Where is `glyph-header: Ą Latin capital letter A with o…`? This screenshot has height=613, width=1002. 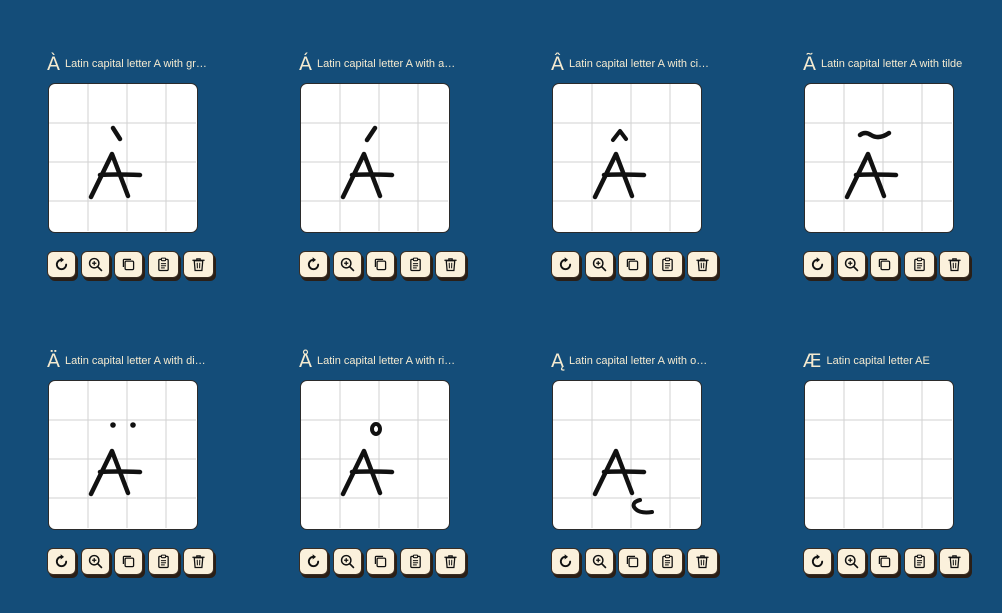
glyph-header: Ą Latin capital letter A with o… is located at coordinates (641, 361).